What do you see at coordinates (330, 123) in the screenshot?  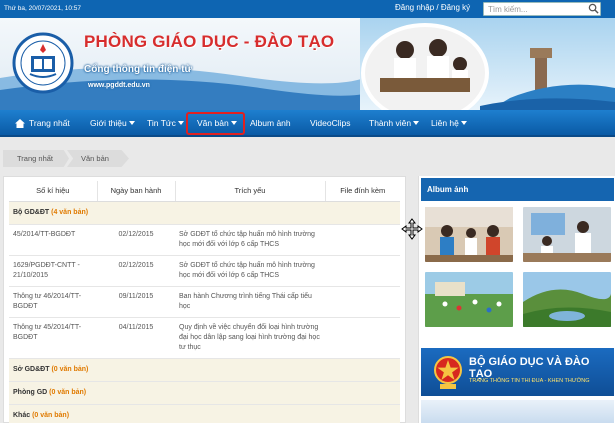 I see `nav-item-videoclips: VideoClips` at bounding box center [330, 123].